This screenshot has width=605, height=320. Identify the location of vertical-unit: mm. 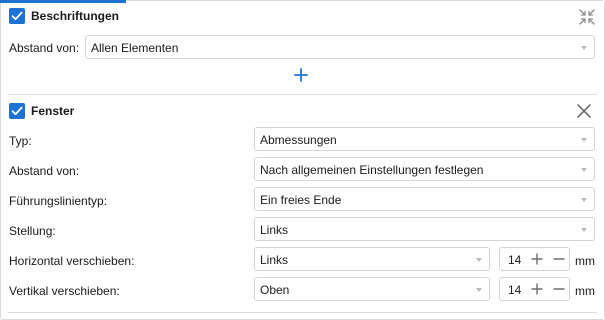
(585, 291).